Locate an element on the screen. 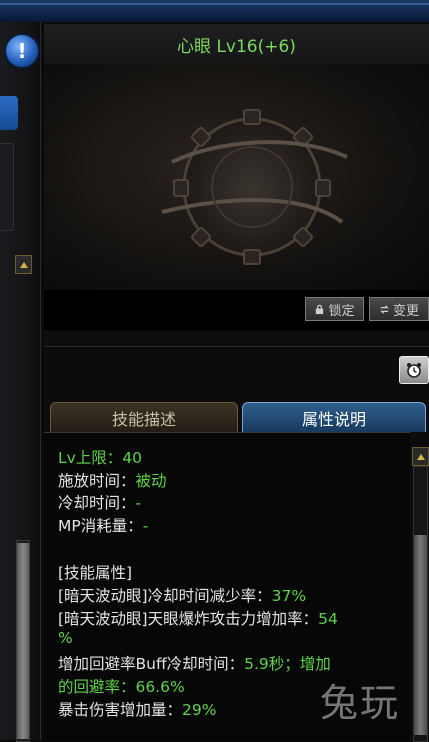 The width and height of the screenshot is (429, 742). right-scrollbar-thumb is located at coordinates (420, 635).